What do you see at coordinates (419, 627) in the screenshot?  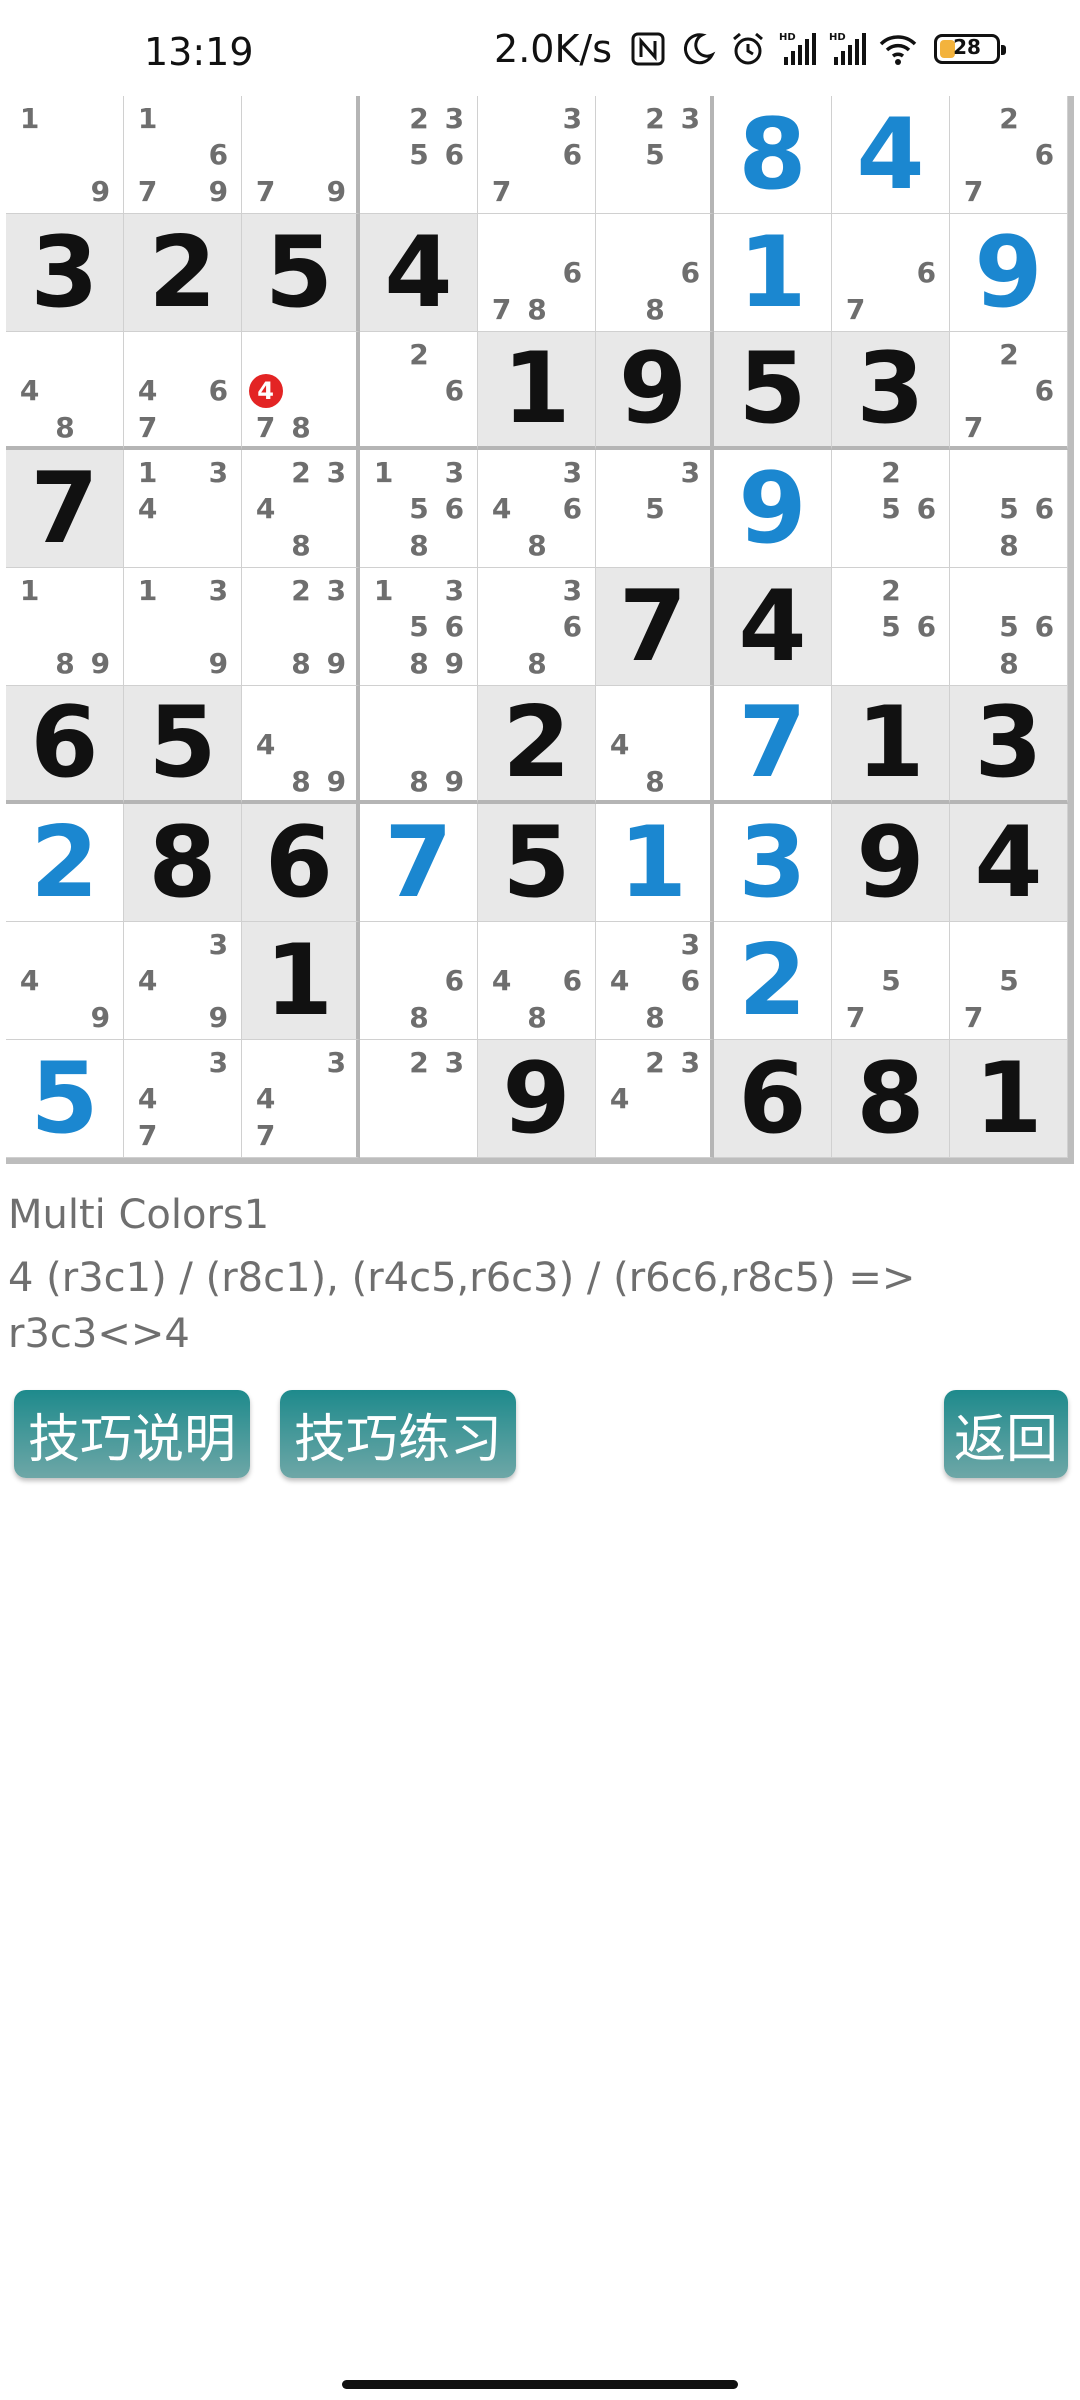 I see `cell-r5c4: 1 35689` at bounding box center [419, 627].